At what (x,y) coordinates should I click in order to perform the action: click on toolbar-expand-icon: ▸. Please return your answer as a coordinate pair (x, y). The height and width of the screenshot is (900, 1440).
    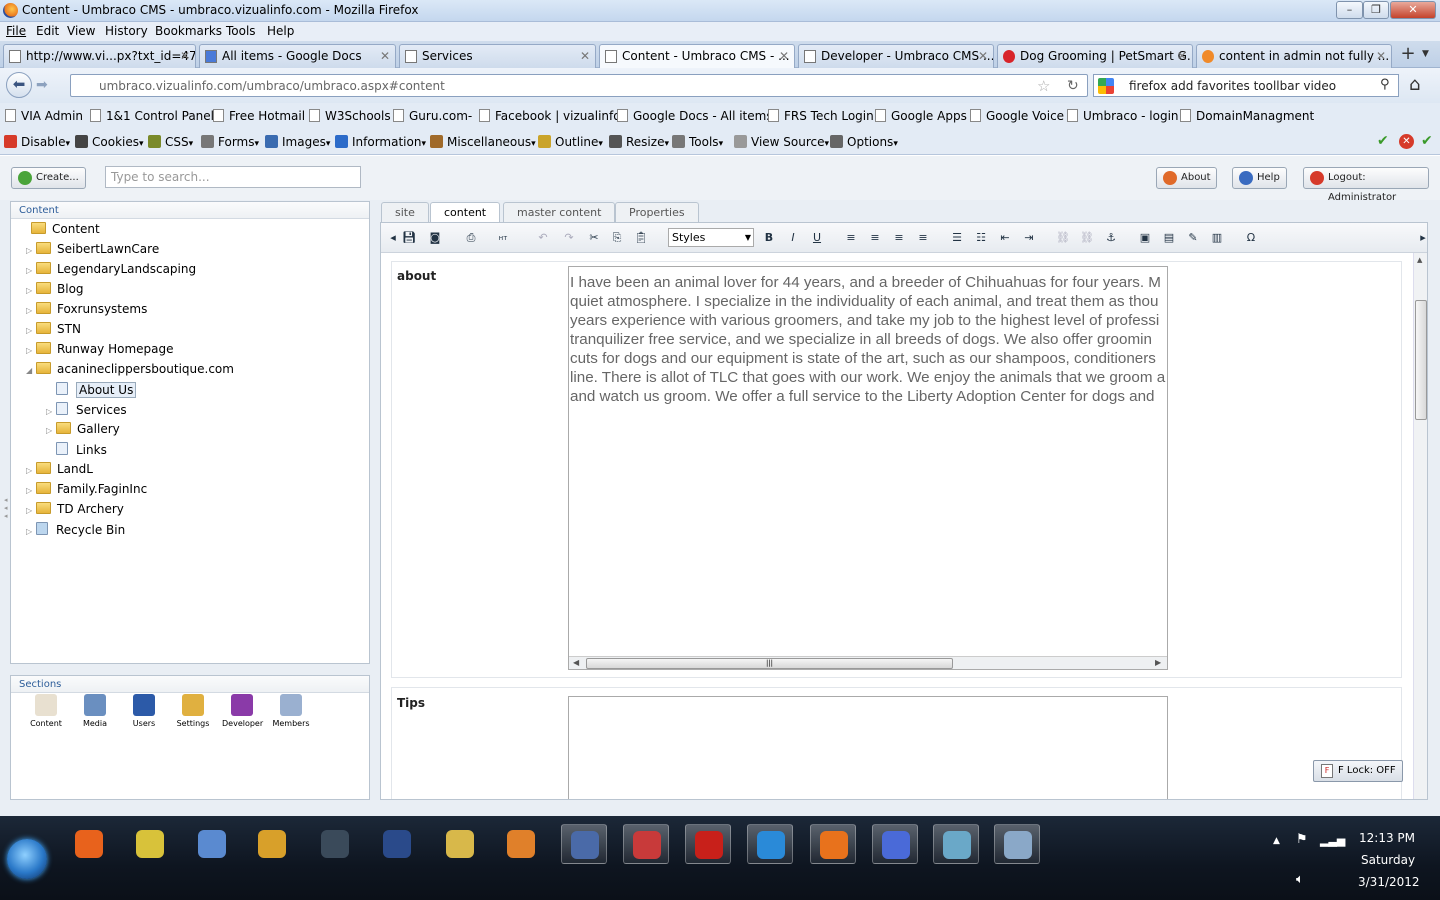
    Looking at the image, I should click on (1421, 238).